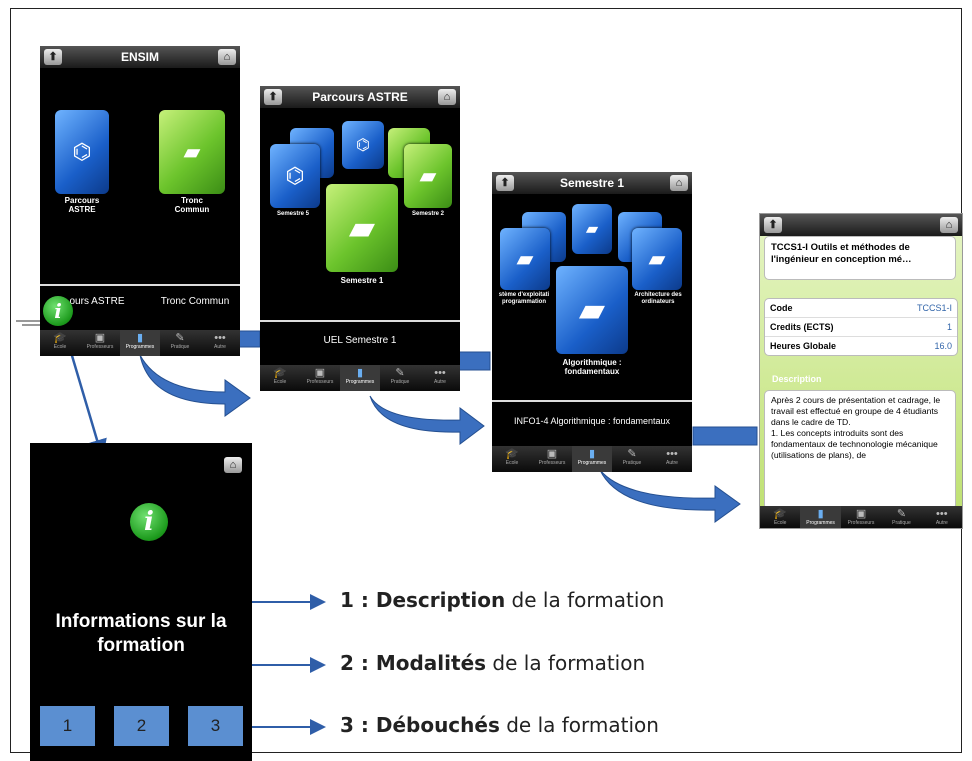 This screenshot has width=972, height=761. Describe the element at coordinates (499, 725) in the screenshot. I see `legend-item-3: 3 : Débouchés de la formation` at that location.